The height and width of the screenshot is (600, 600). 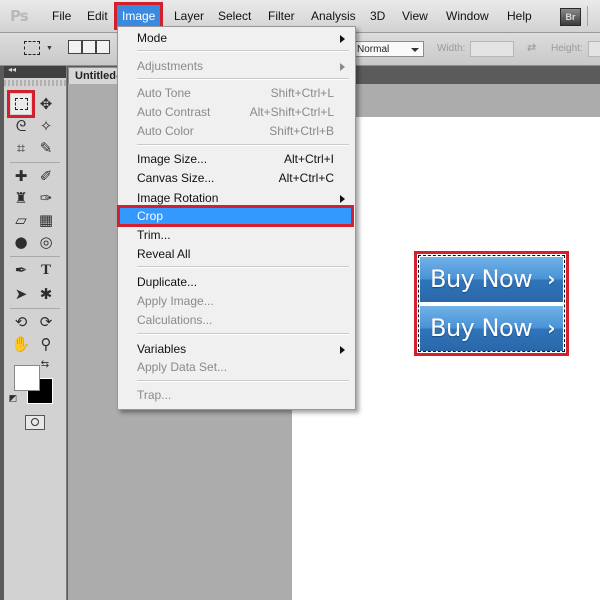 I want to click on foreground-color-swatch, so click(x=27, y=378).